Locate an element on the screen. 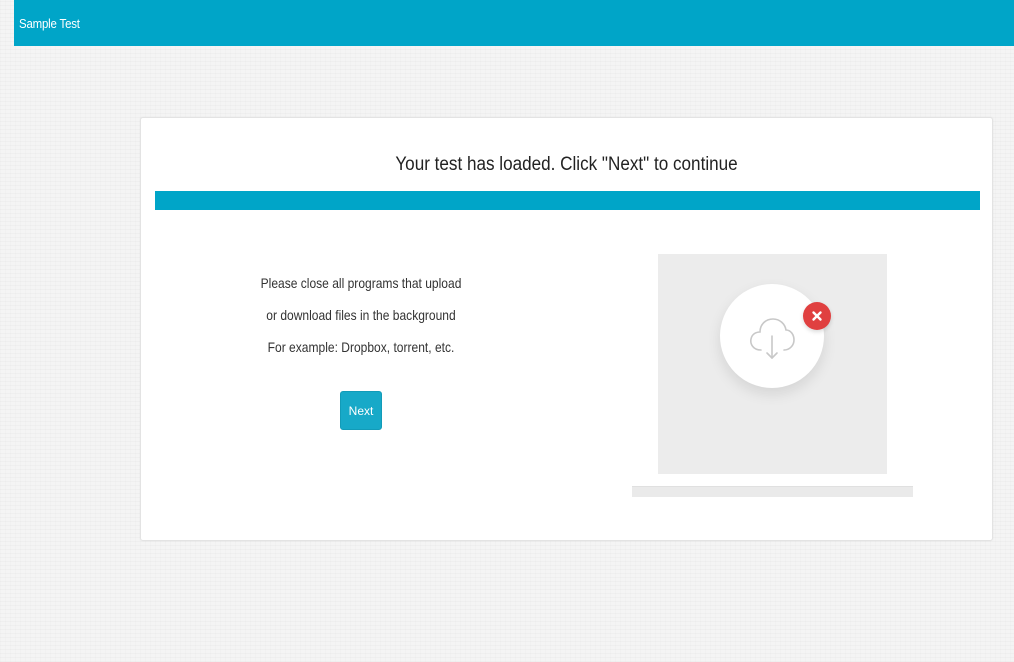 This screenshot has height=662, width=1014. cloud-circle is located at coordinates (772, 336).